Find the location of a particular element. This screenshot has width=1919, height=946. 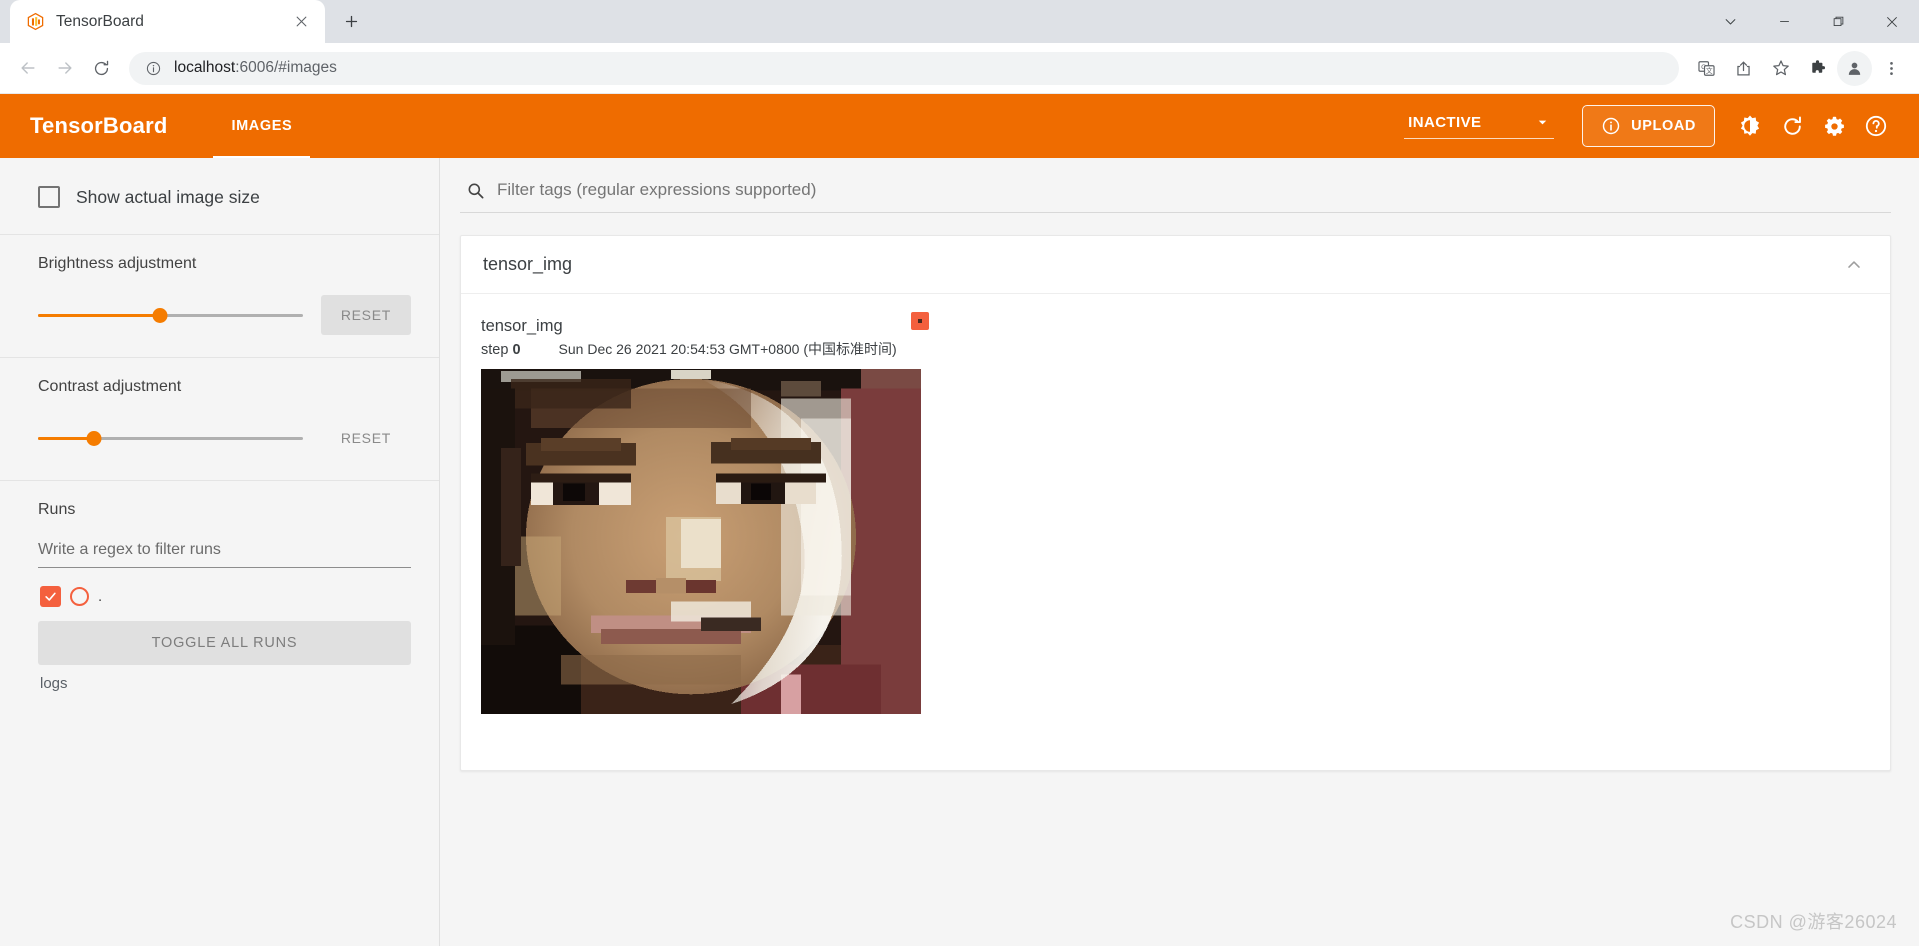

run-color-badge is located at coordinates (920, 321).